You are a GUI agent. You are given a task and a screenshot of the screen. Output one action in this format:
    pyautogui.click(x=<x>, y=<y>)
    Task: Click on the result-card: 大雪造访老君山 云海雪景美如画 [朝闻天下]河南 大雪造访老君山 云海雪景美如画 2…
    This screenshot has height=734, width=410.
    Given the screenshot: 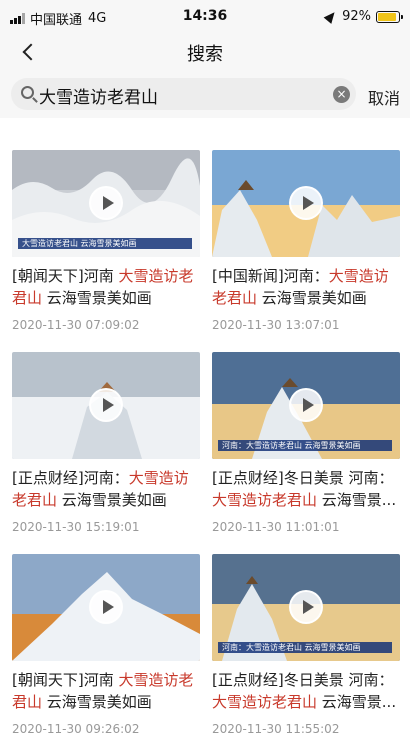 What is the action you would take?
    pyautogui.click(x=106, y=241)
    